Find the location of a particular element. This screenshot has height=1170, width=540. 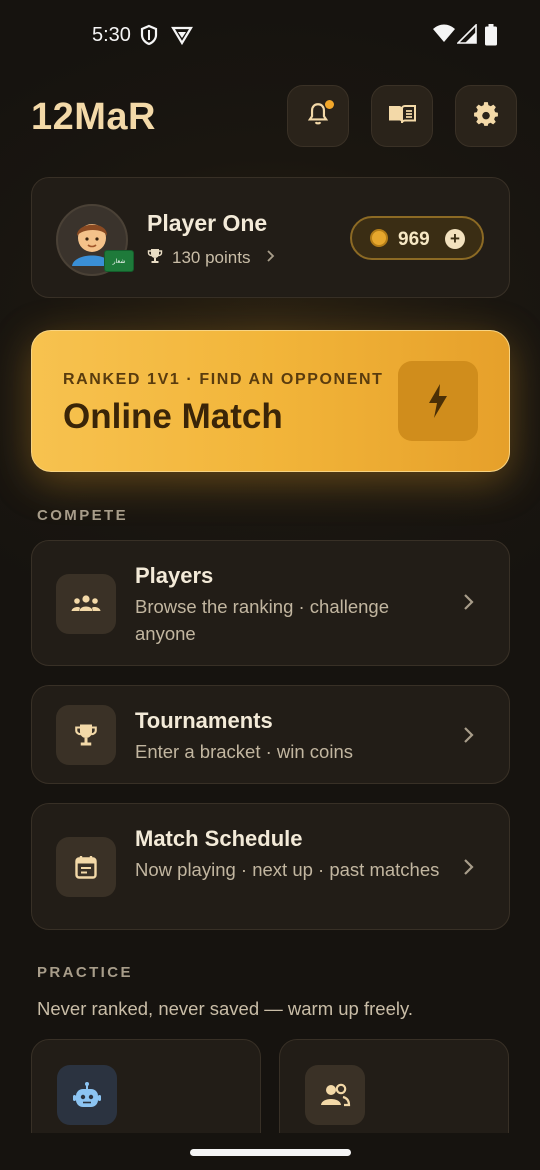

coin-balance: 969 + is located at coordinates (417, 238).